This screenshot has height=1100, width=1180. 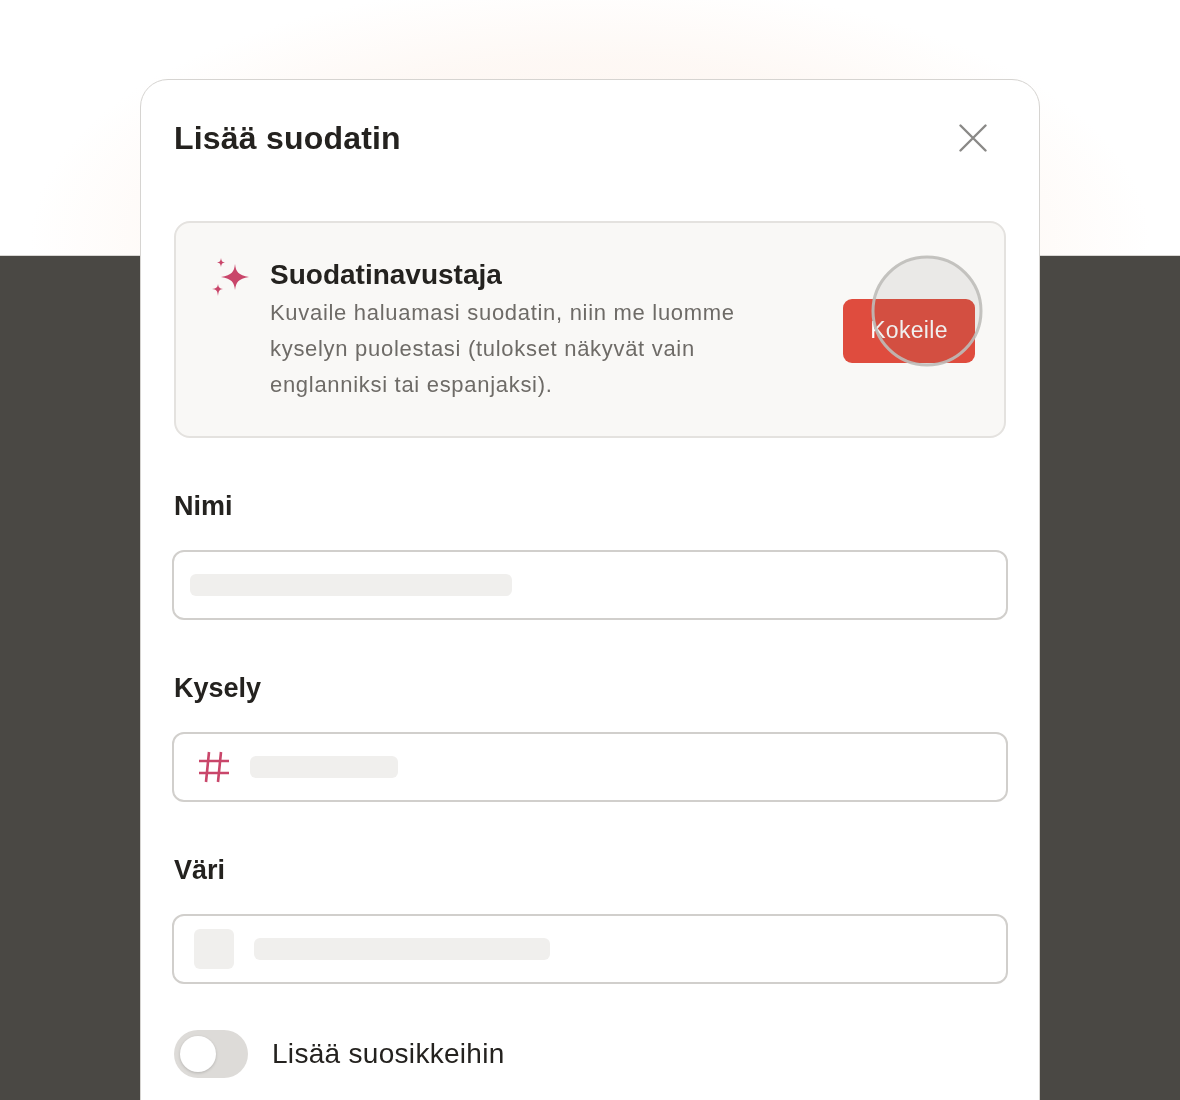 I want to click on touch-indicator-icon, so click(x=927, y=310).